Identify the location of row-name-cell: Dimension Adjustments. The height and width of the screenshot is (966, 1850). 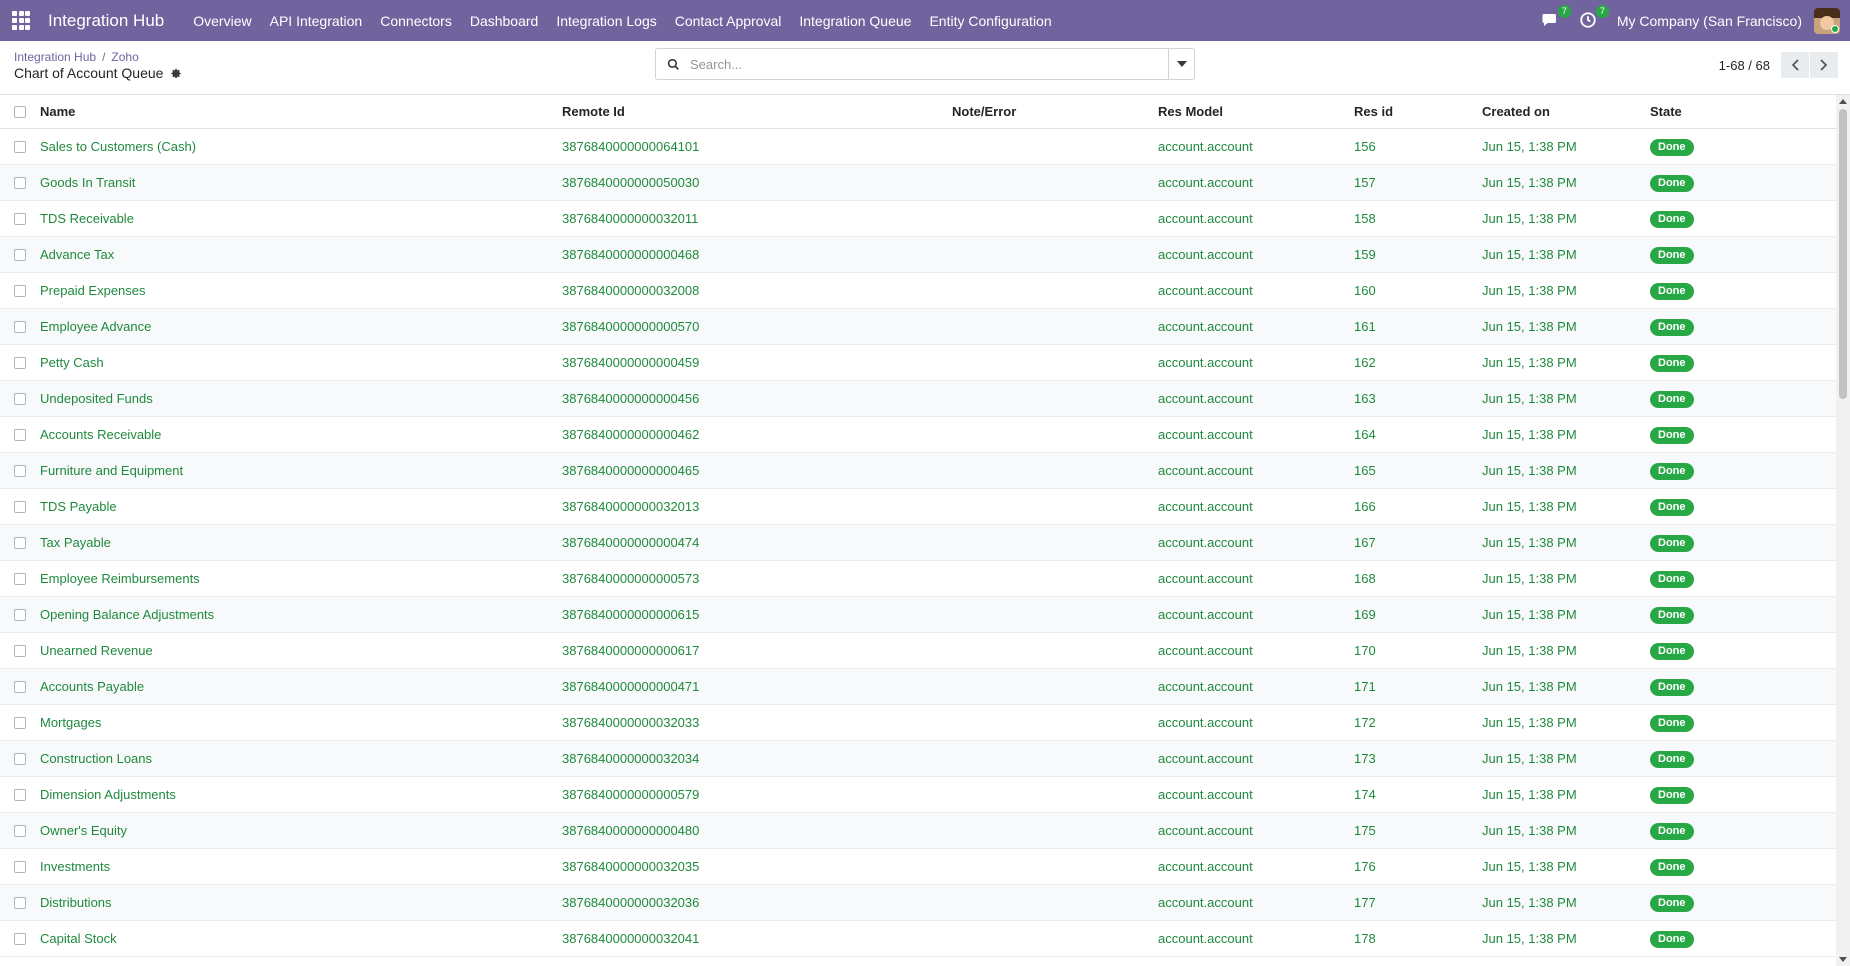
(301, 794).